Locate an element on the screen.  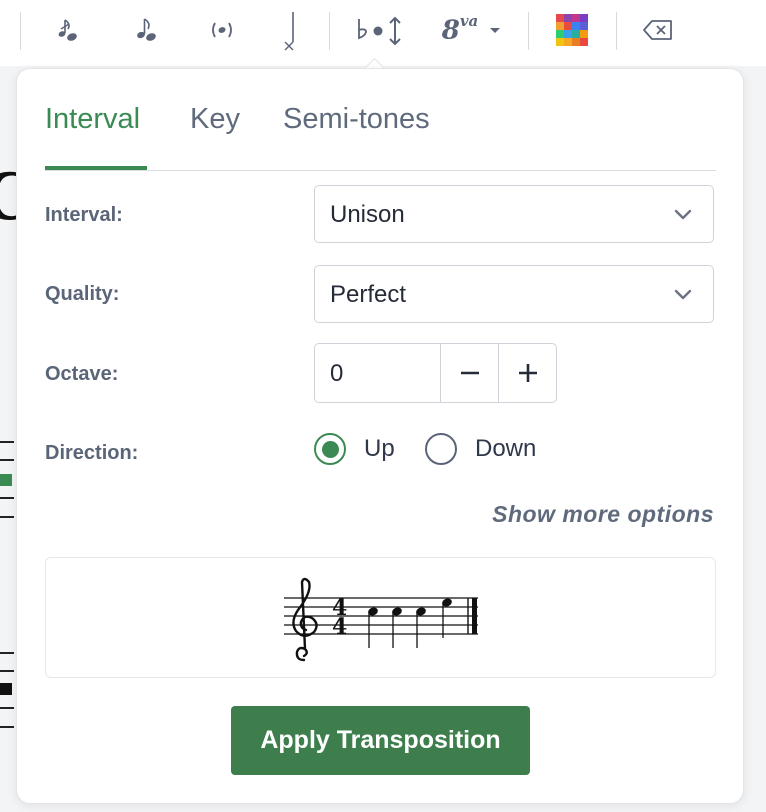
octave-decrement-button is located at coordinates (469, 373).